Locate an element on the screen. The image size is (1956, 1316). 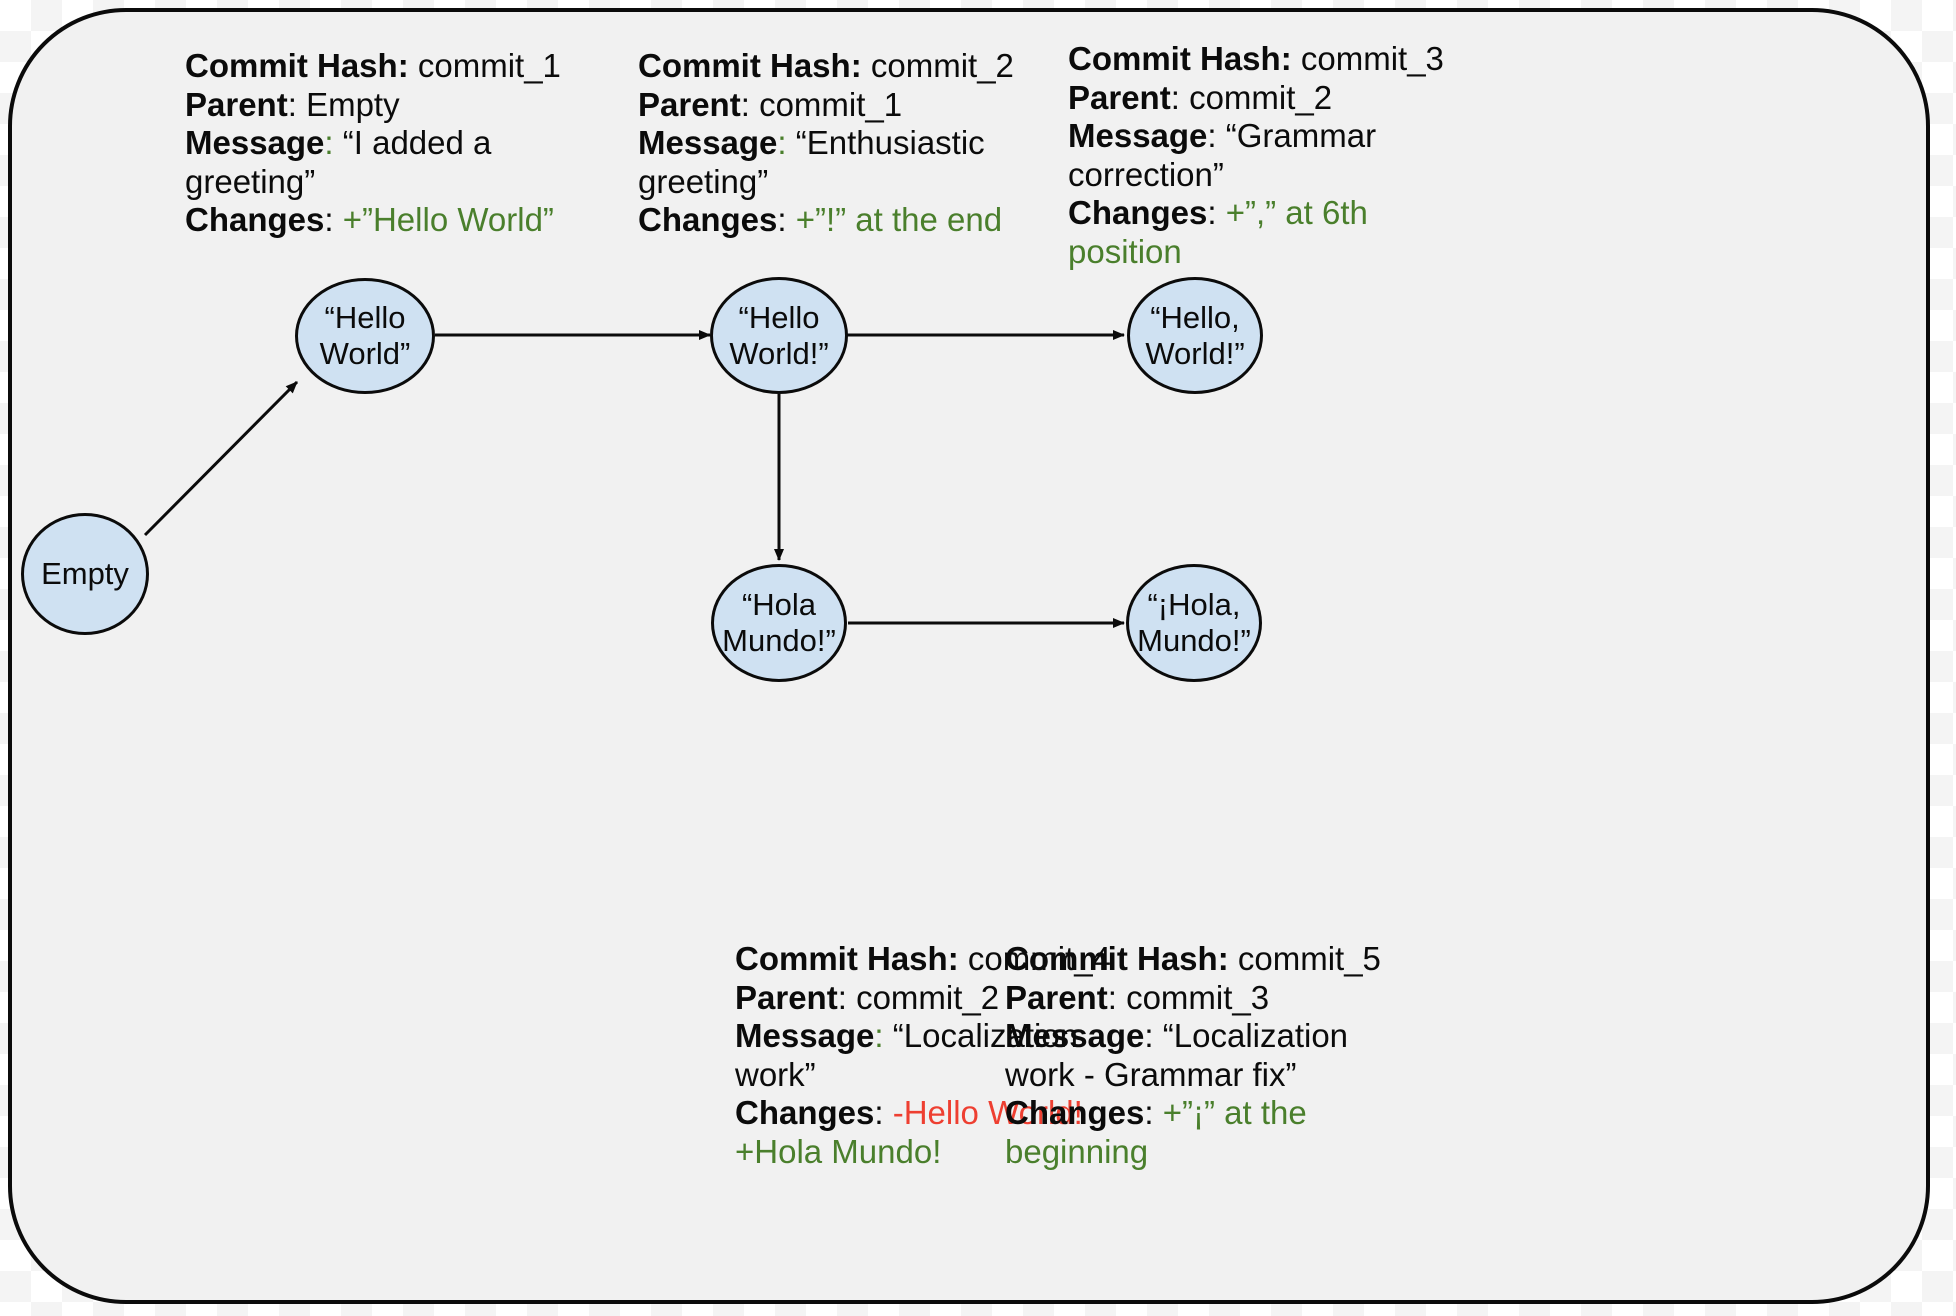
node-commit-3-label: “Hello, World!” is located at coordinates (1195, 335).